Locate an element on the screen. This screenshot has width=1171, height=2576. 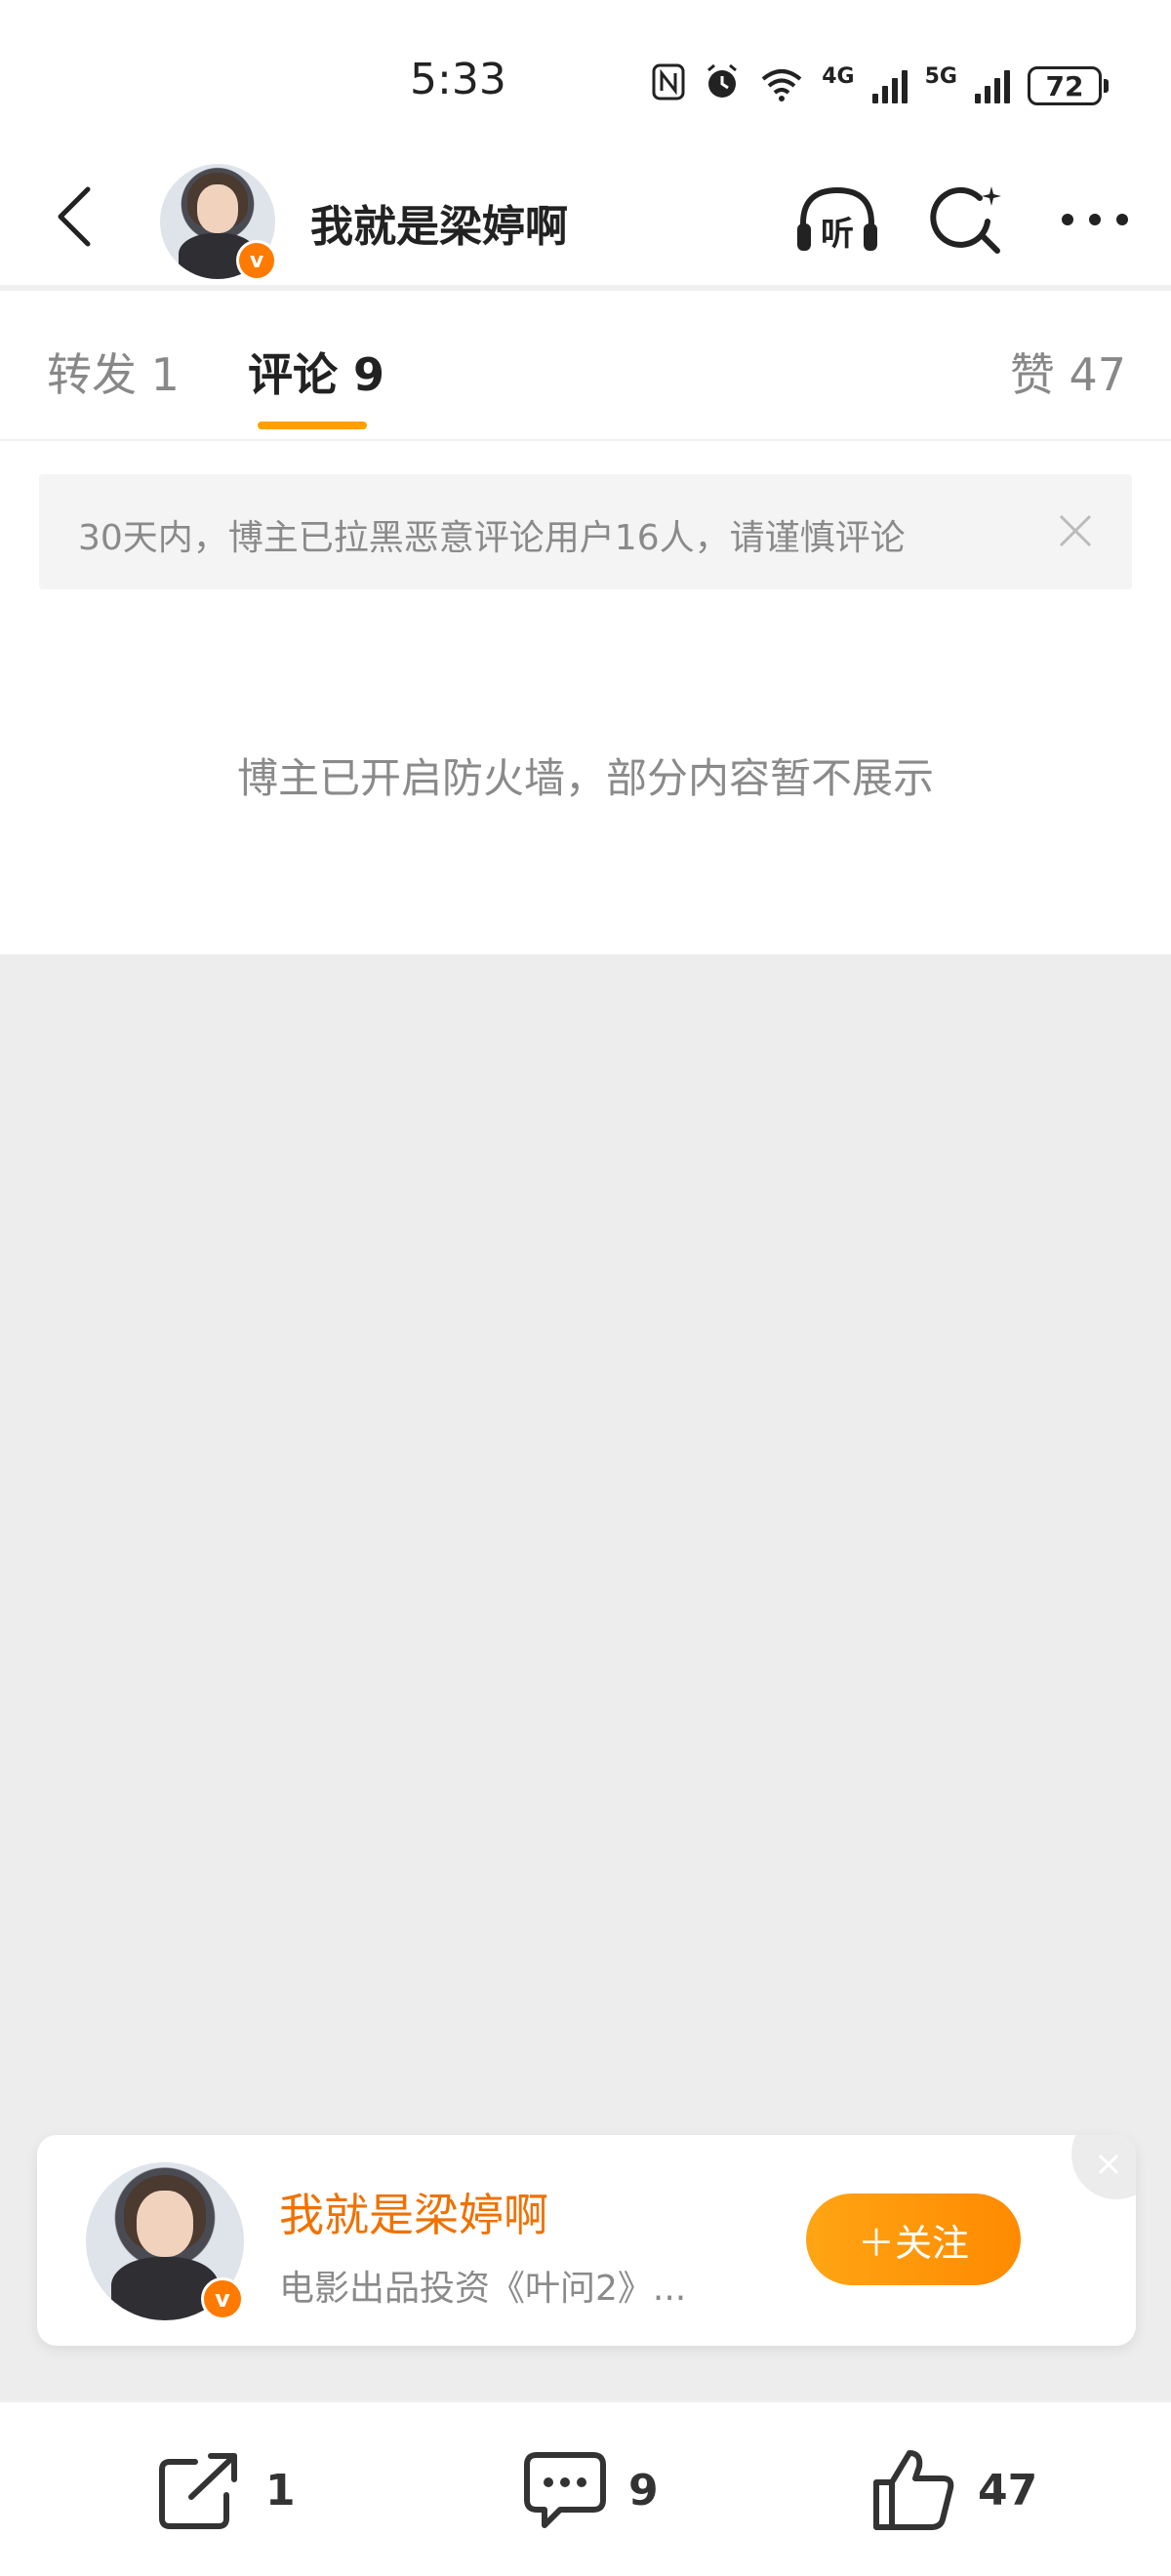
listen-button: 听 is located at coordinates (837, 219).